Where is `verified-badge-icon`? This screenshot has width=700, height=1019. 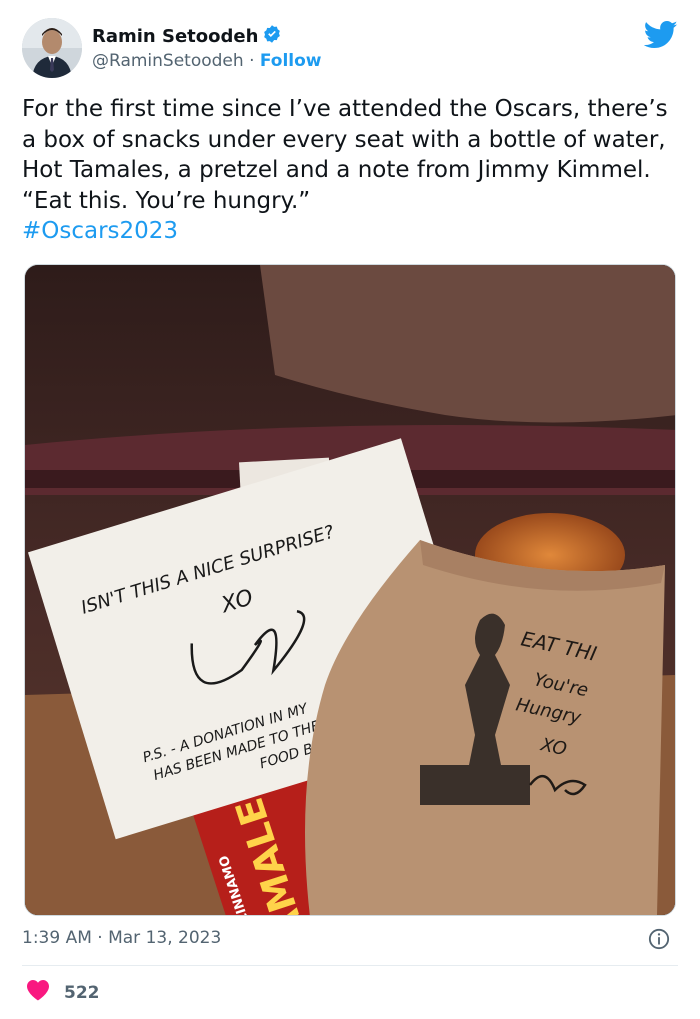 verified-badge-icon is located at coordinates (272, 36).